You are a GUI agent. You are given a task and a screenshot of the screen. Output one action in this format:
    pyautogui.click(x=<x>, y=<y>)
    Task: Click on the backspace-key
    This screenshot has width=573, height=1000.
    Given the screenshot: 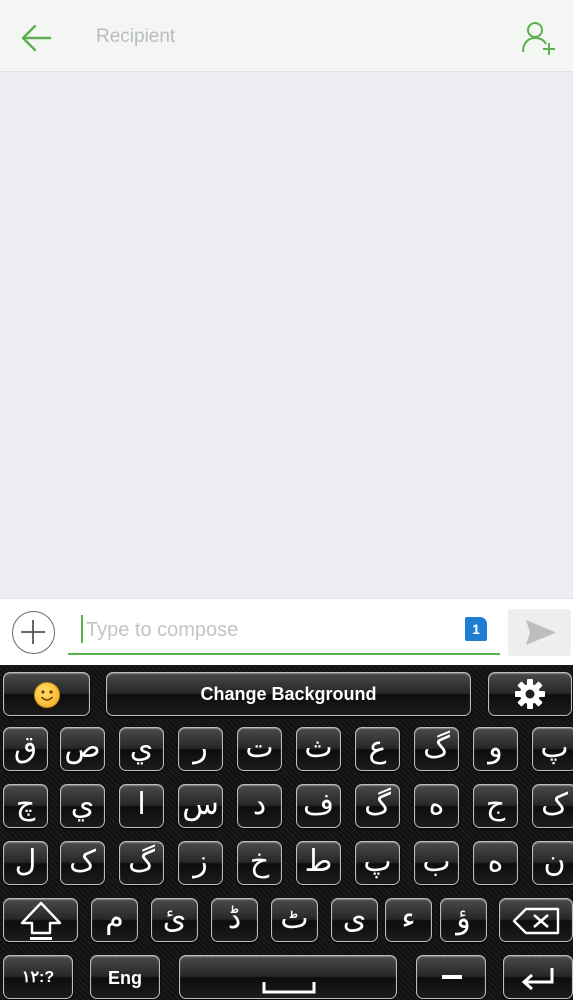 What is the action you would take?
    pyautogui.click(x=536, y=920)
    